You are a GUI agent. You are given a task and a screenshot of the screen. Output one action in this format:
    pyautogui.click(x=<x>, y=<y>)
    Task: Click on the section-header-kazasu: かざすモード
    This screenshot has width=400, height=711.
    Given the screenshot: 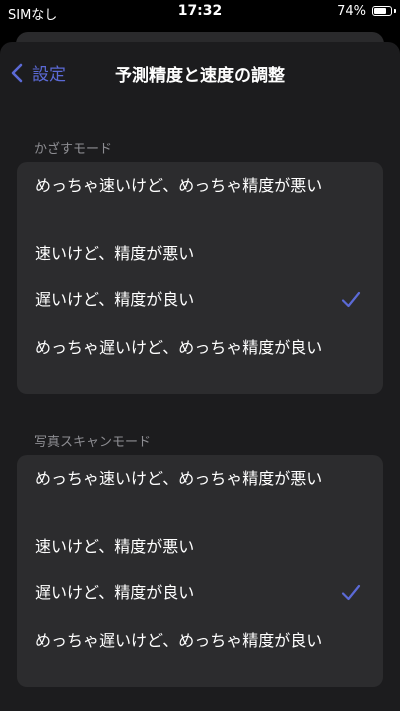 What is the action you would take?
    pyautogui.click(x=73, y=149)
    